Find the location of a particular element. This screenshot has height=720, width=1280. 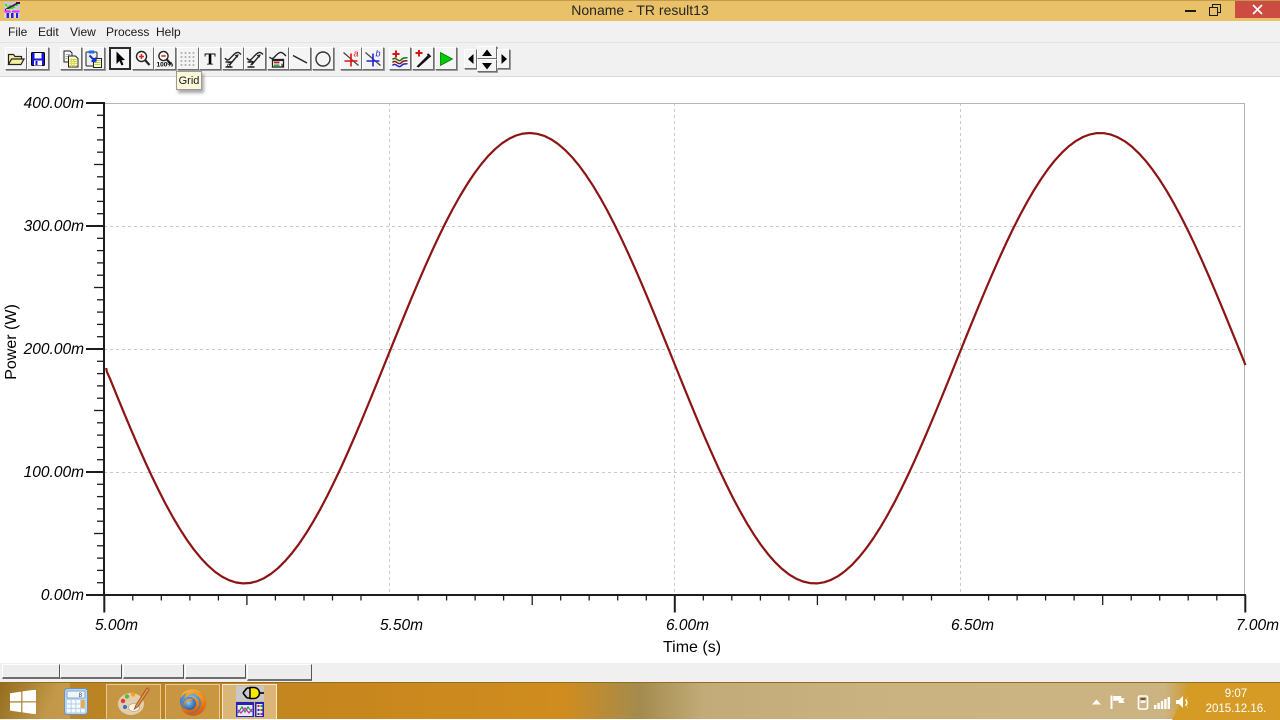

svg-text: 100.00m is located at coordinates (54, 472).